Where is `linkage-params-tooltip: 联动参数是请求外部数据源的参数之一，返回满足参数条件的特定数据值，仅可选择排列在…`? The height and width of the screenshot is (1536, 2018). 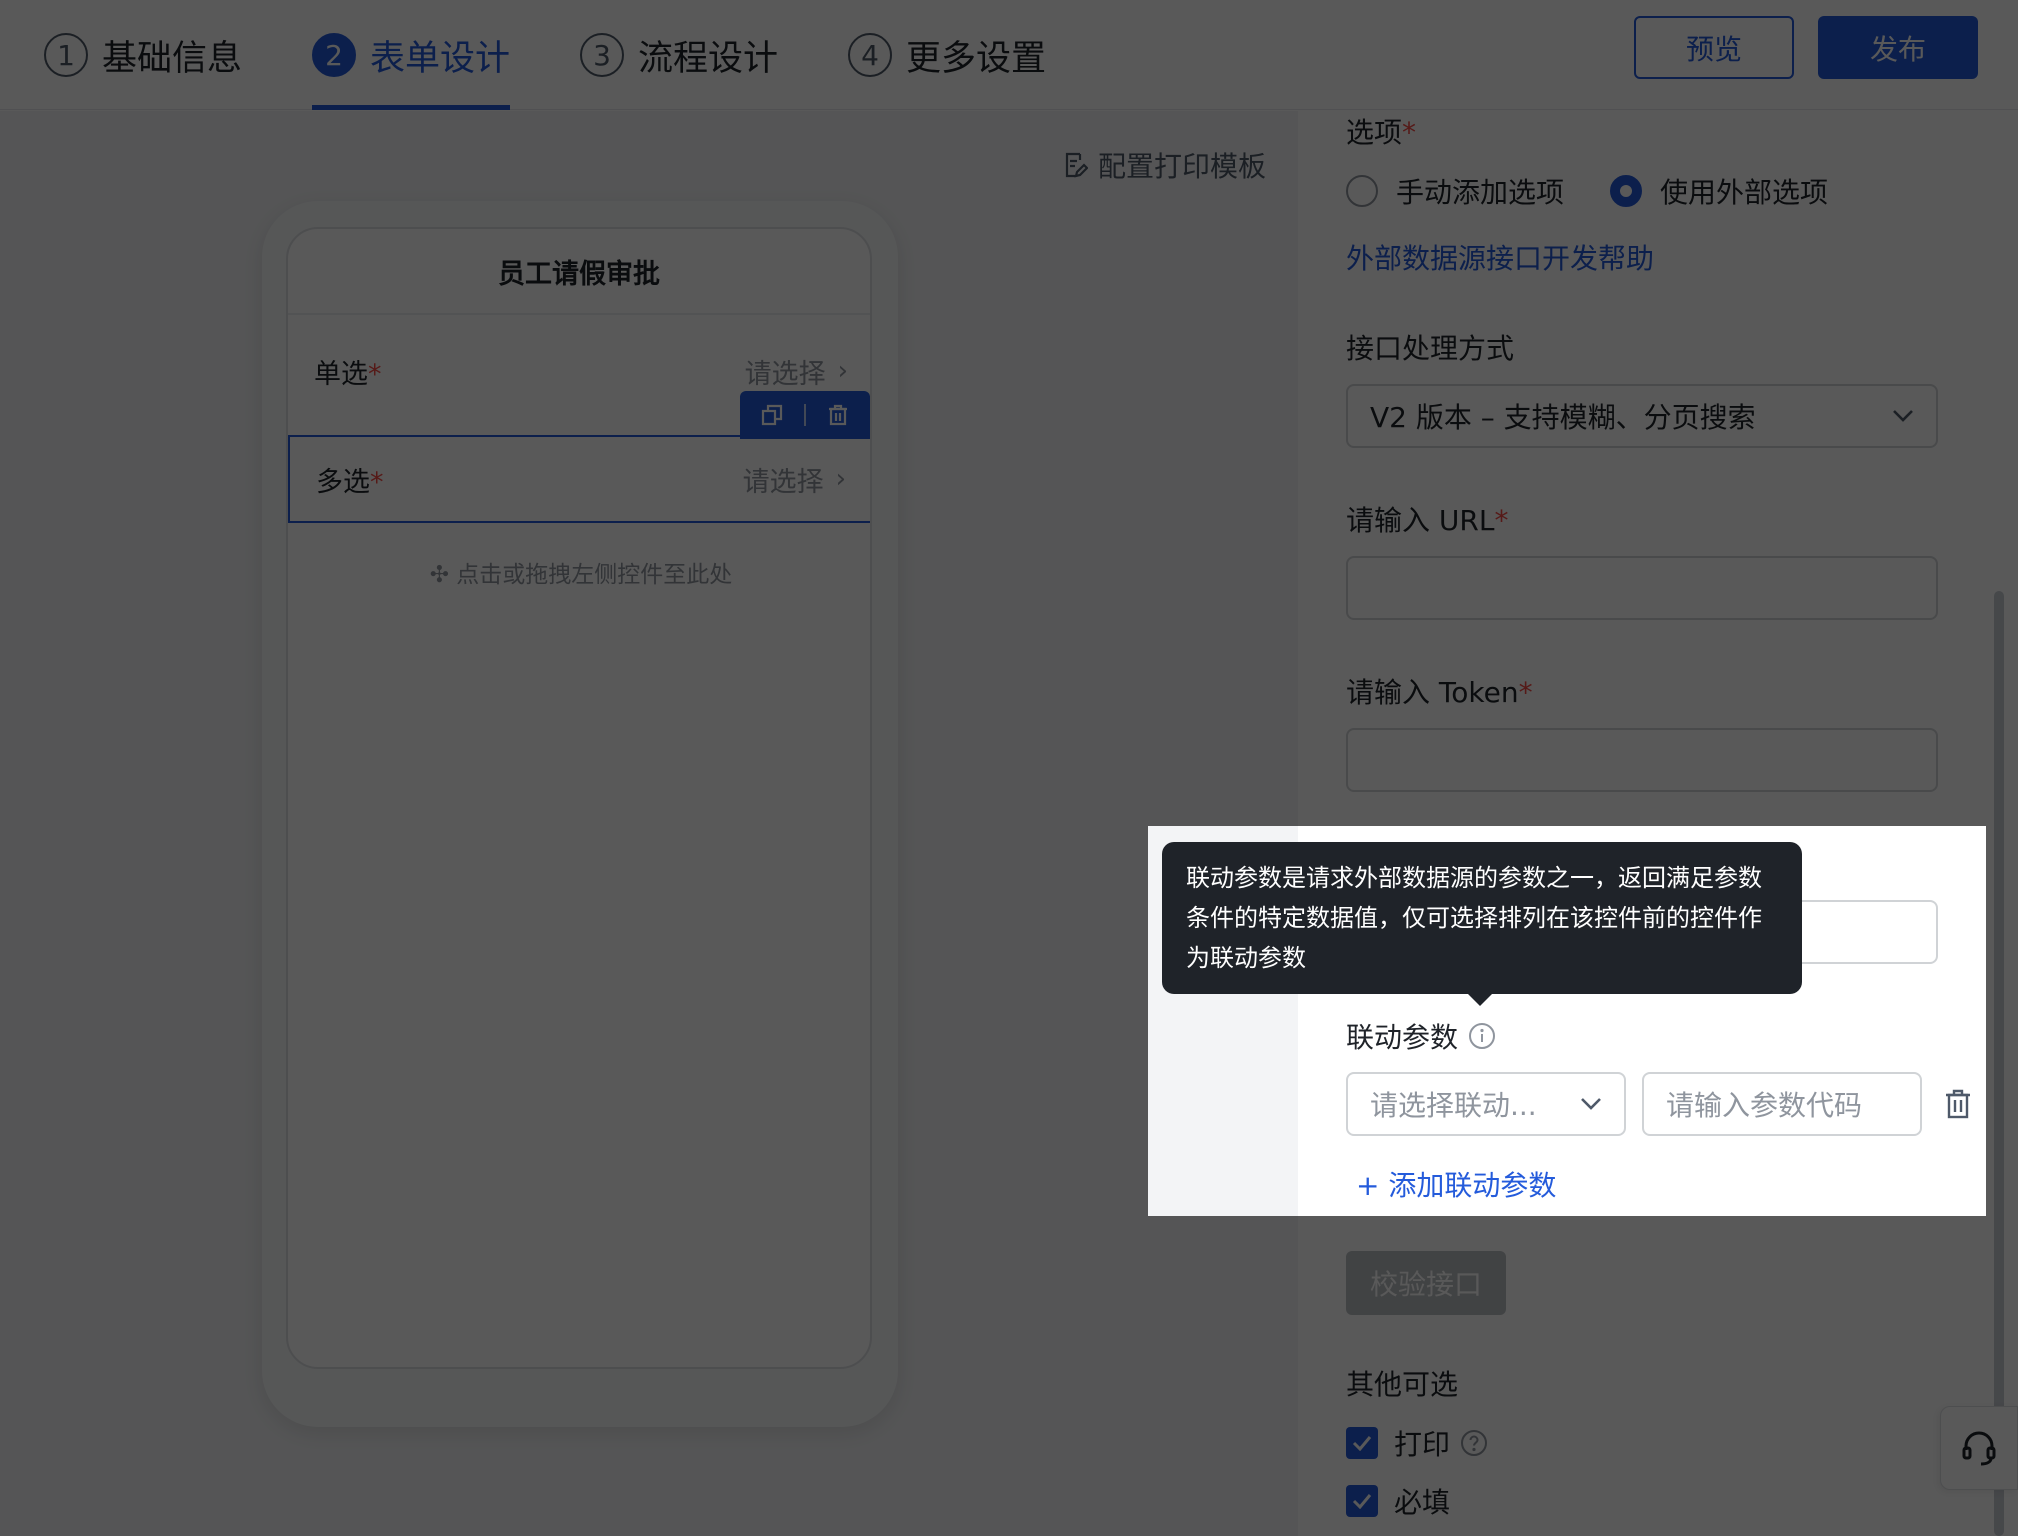
linkage-params-tooltip: 联动参数是请求外部数据源的参数之一，返回满足参数条件的特定数据值，仅可选择排列在… is located at coordinates (1482, 924).